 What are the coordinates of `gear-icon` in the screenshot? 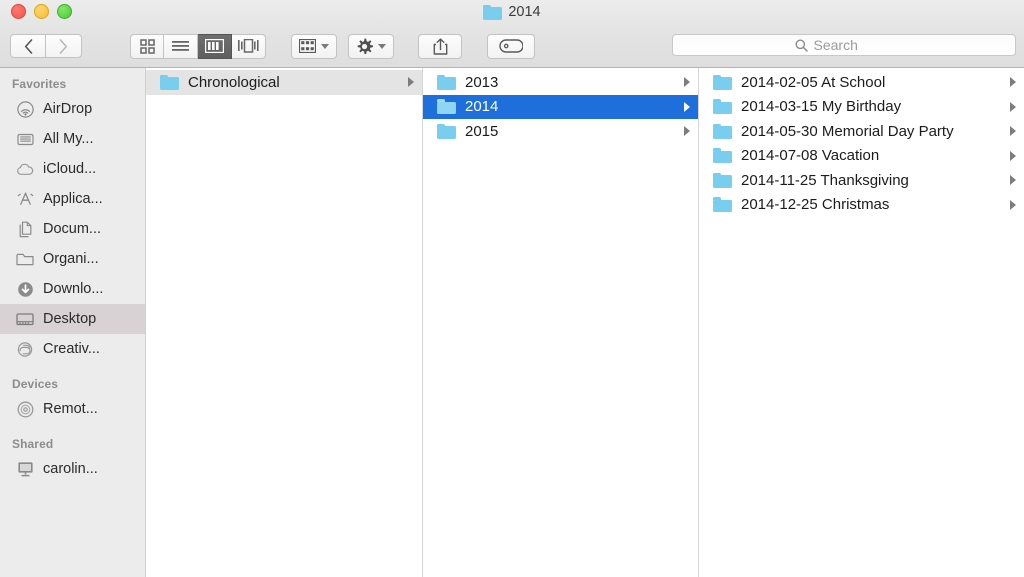 It's located at (365, 46).